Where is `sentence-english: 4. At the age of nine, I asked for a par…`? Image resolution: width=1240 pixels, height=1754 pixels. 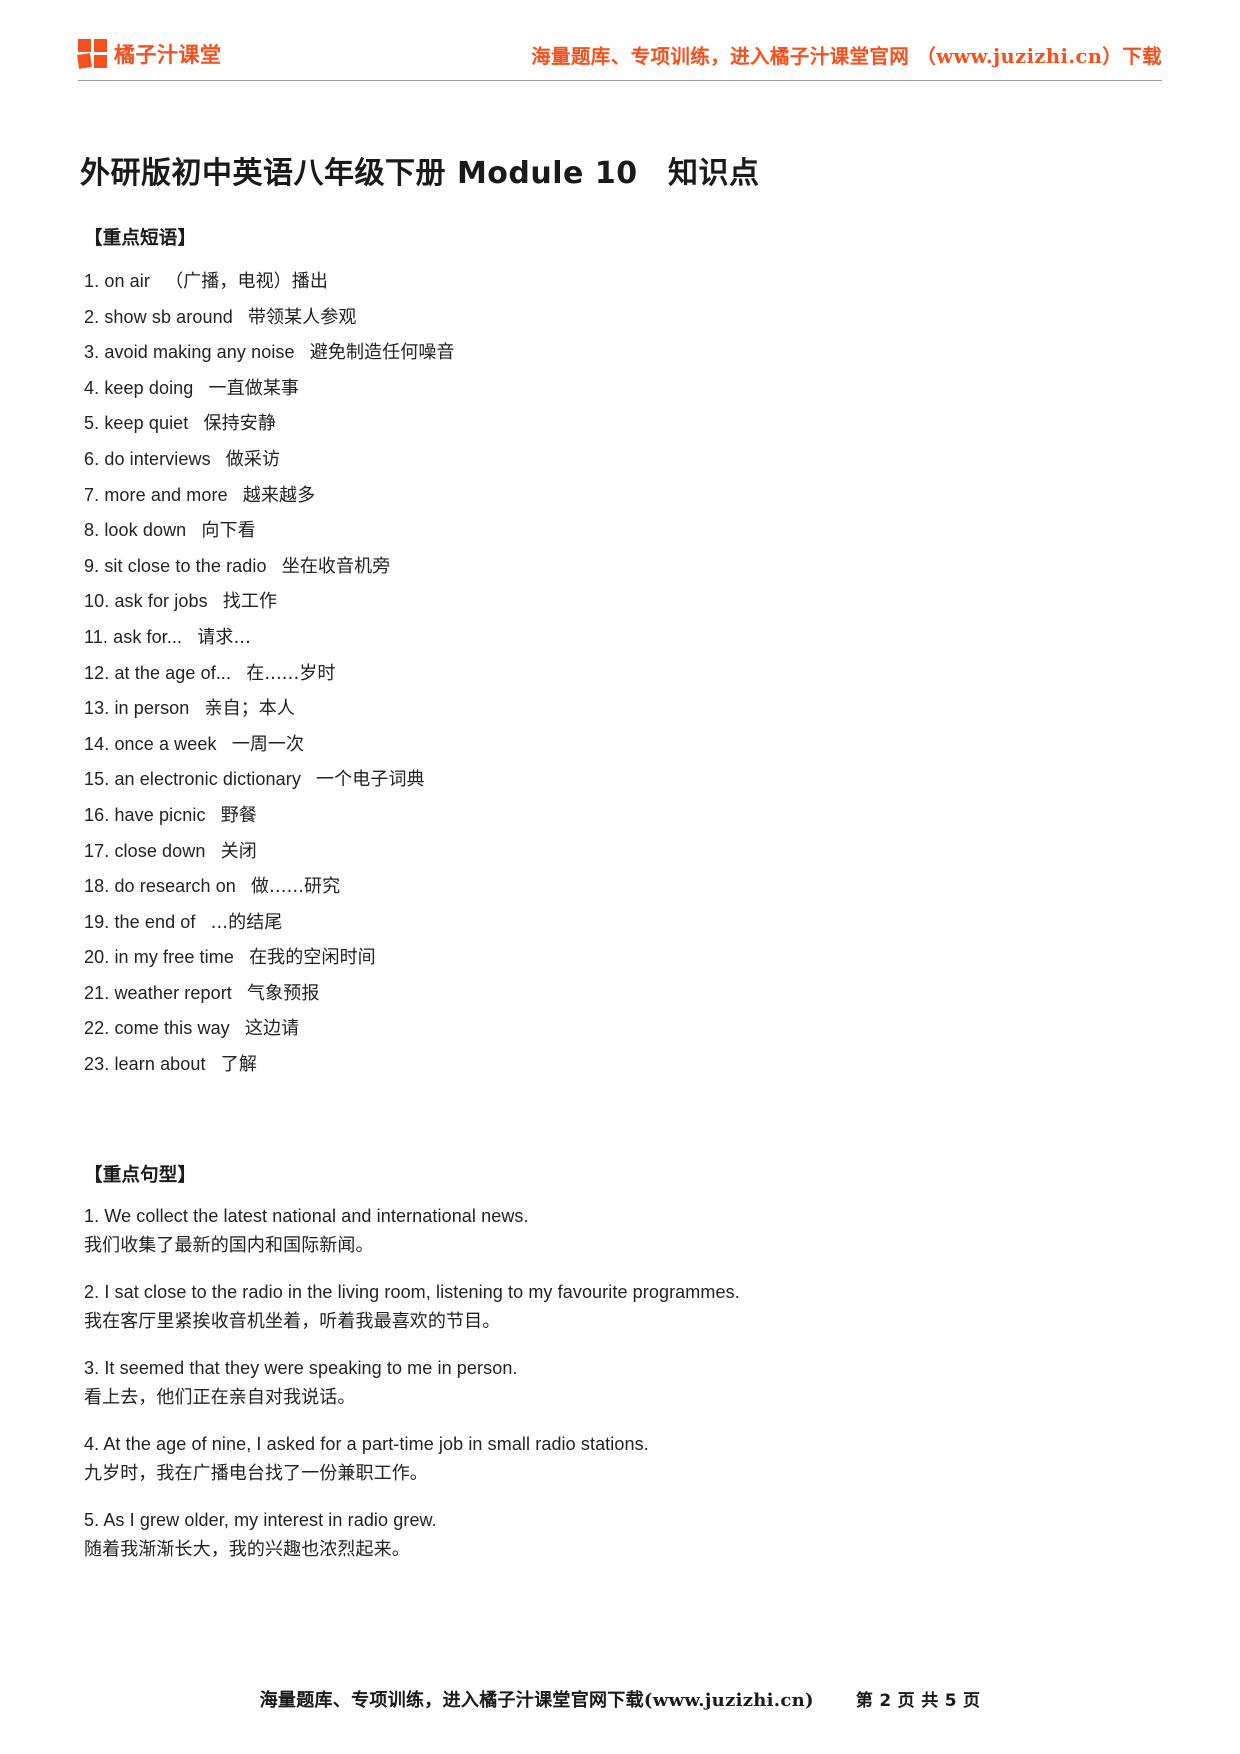
sentence-english: 4. At the age of nine, I asked for a par… is located at coordinates (366, 1443).